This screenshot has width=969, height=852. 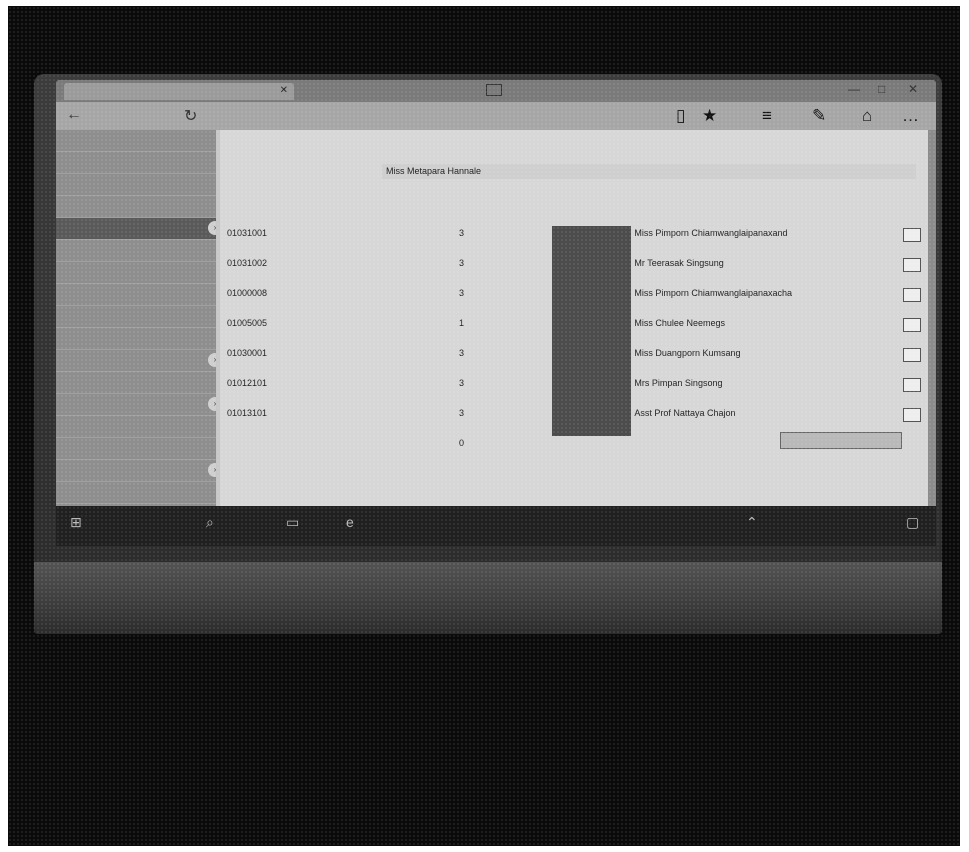 I want to click on maximize-icon: □, so click(x=881, y=89).